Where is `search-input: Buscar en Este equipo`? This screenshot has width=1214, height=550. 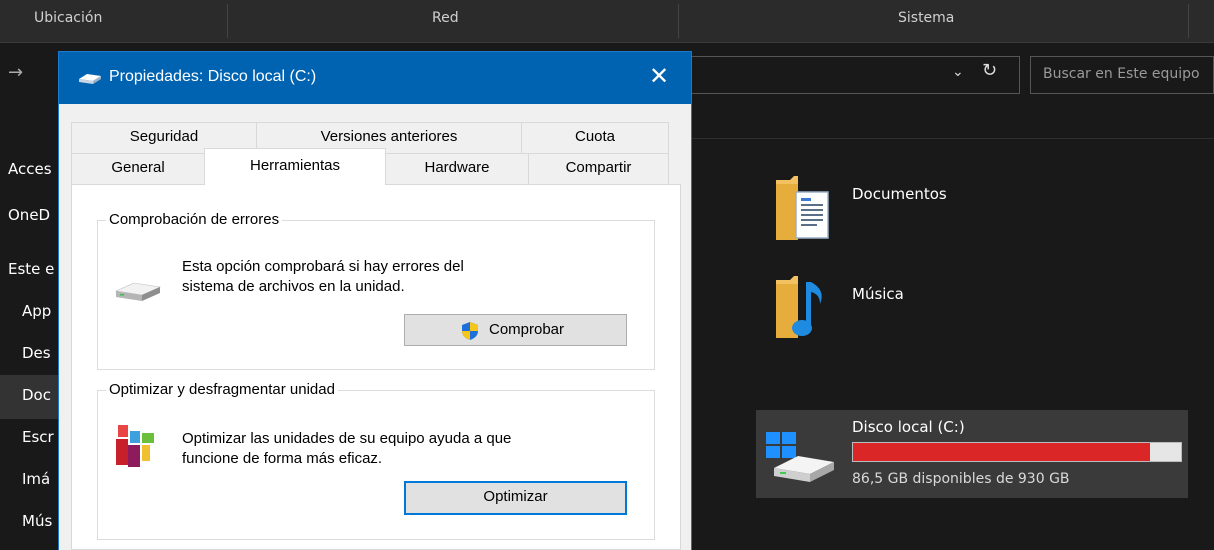
search-input: Buscar en Este equipo is located at coordinates (1122, 75).